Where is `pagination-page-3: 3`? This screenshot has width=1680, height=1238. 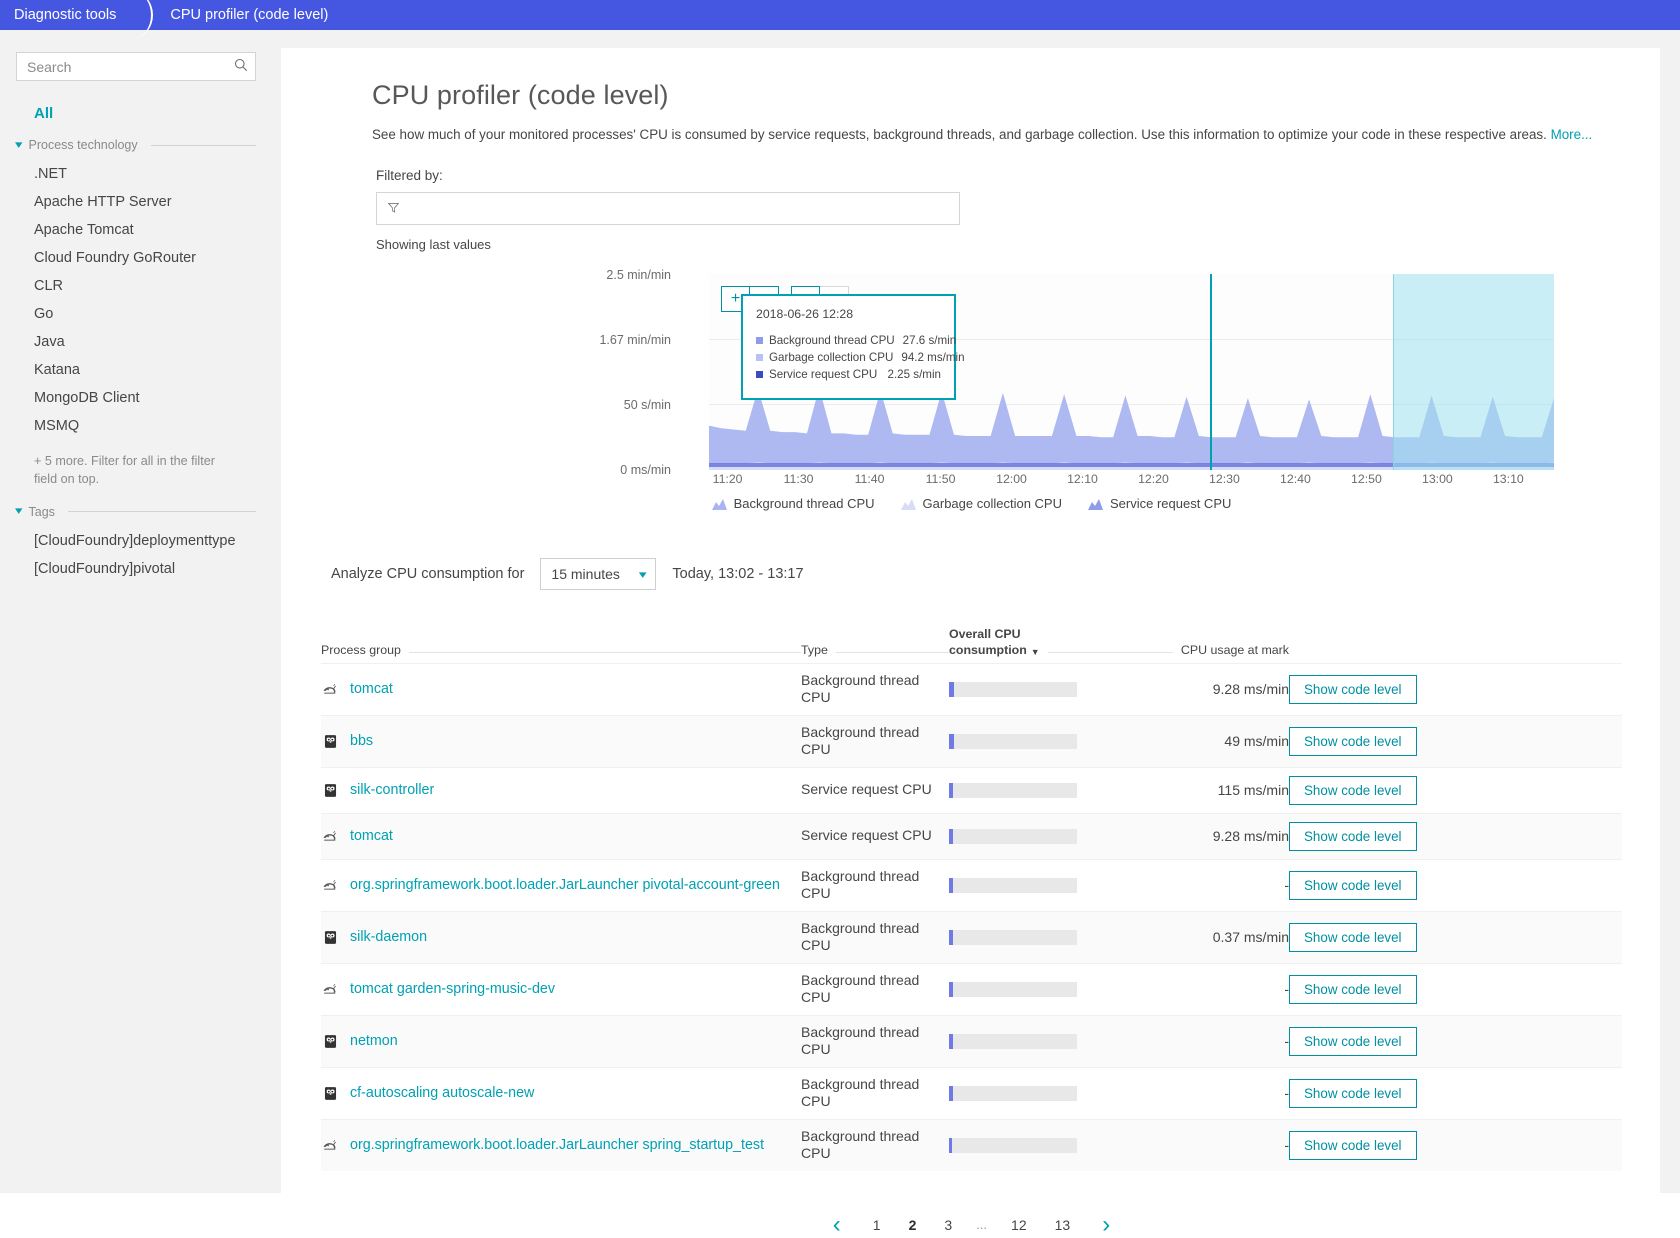
pagination-page-3: 3 is located at coordinates (948, 1225).